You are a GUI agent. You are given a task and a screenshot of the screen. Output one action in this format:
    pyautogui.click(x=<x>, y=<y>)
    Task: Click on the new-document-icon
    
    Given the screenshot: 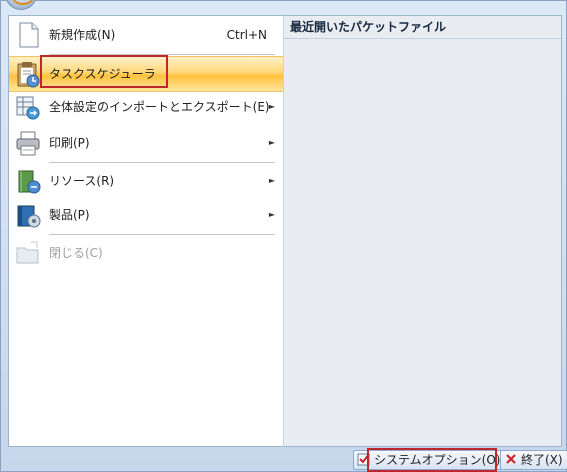 What is the action you would take?
    pyautogui.click(x=29, y=35)
    